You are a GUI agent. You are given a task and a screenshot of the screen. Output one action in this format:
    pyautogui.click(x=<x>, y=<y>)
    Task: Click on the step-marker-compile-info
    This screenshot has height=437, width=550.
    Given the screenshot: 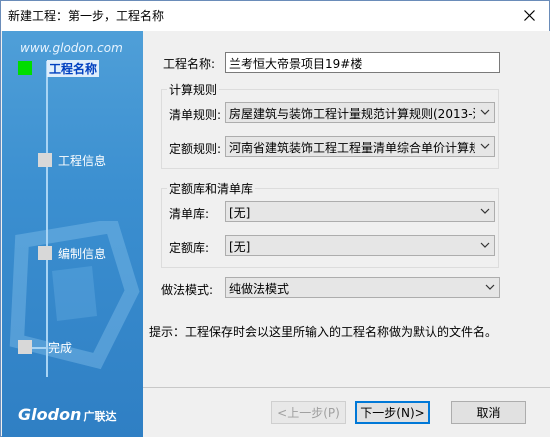 What is the action you would take?
    pyautogui.click(x=45, y=253)
    